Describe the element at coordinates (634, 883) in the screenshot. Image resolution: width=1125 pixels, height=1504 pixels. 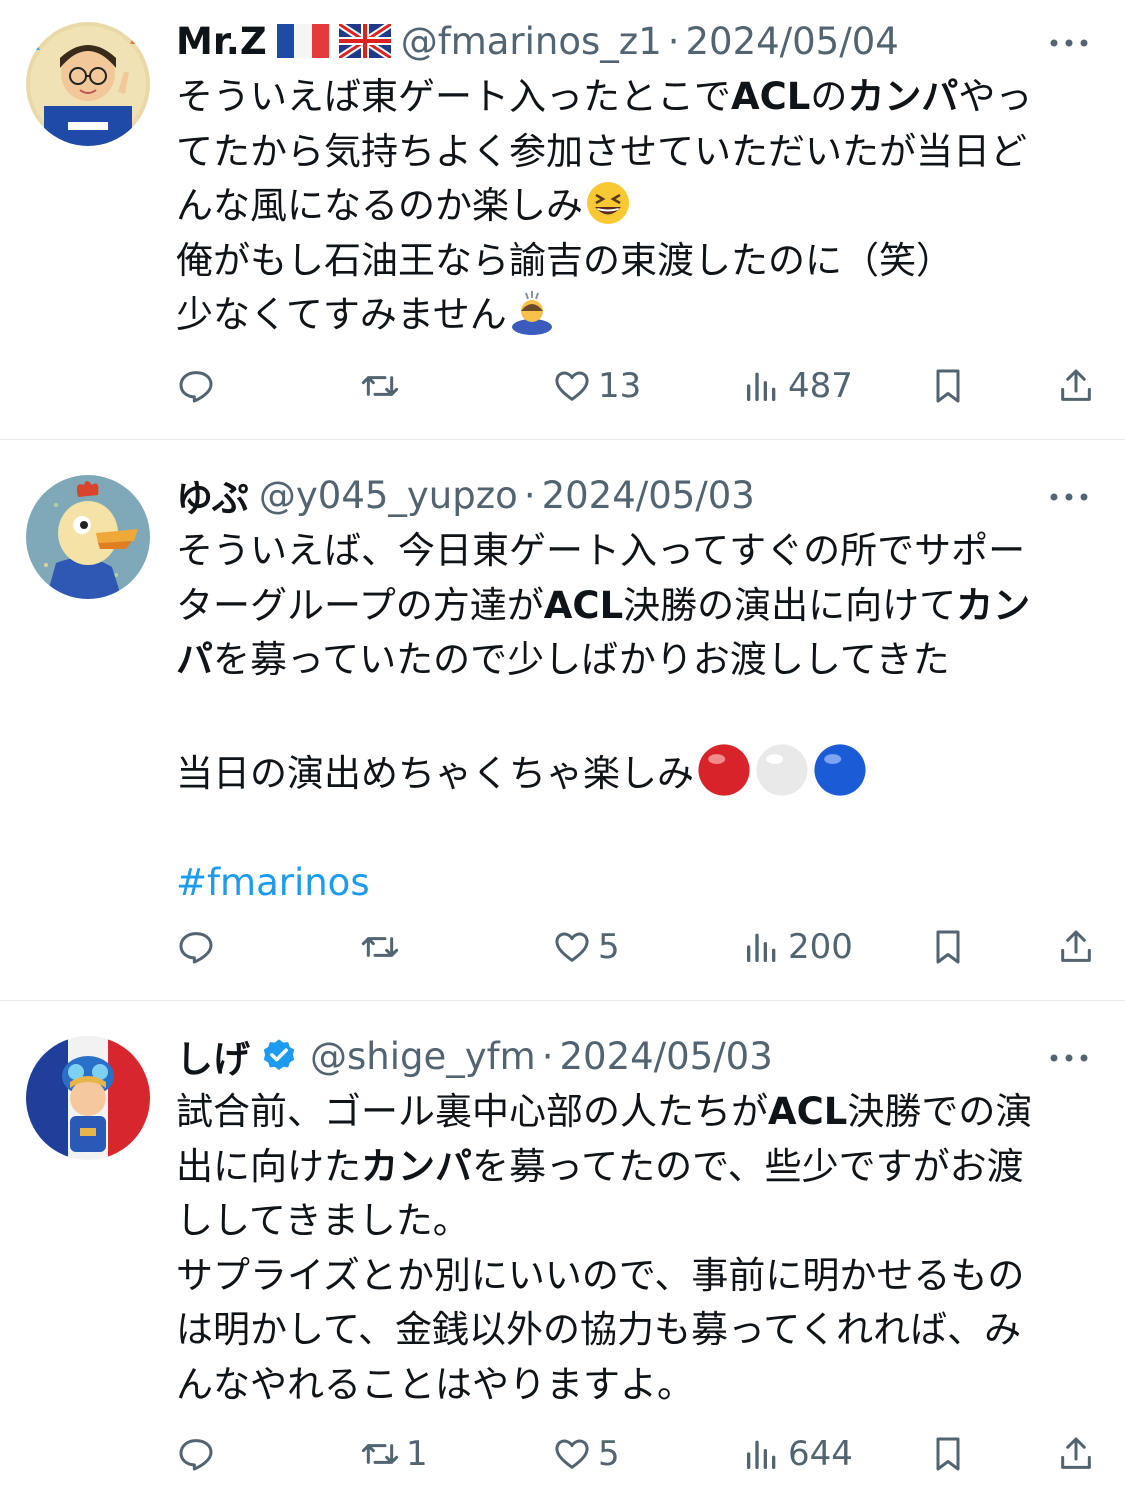
I see `hashtag-link: #fmarinos` at that location.